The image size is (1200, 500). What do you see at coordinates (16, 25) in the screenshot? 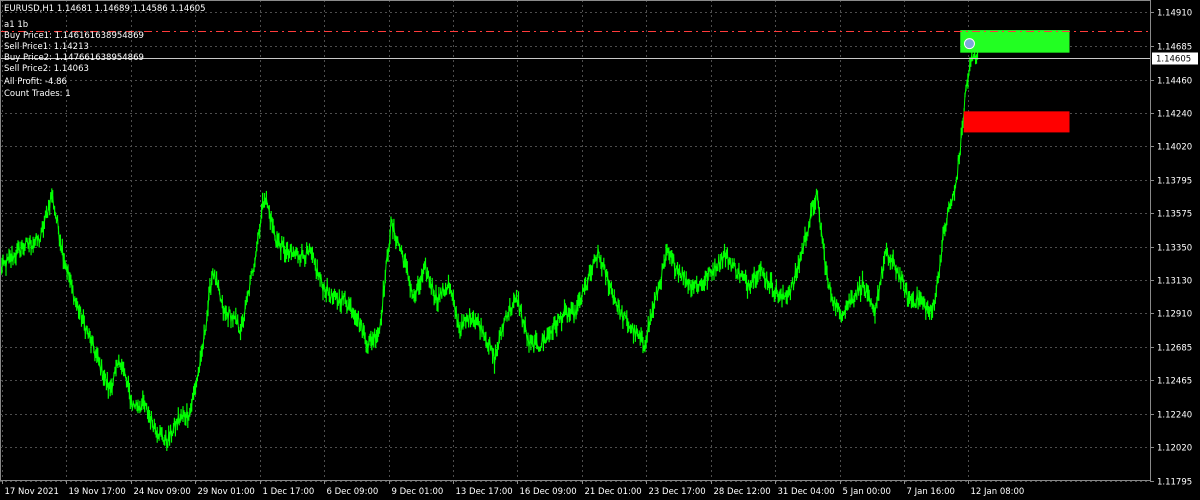
I see `info-small-tag: a1 1b` at bounding box center [16, 25].